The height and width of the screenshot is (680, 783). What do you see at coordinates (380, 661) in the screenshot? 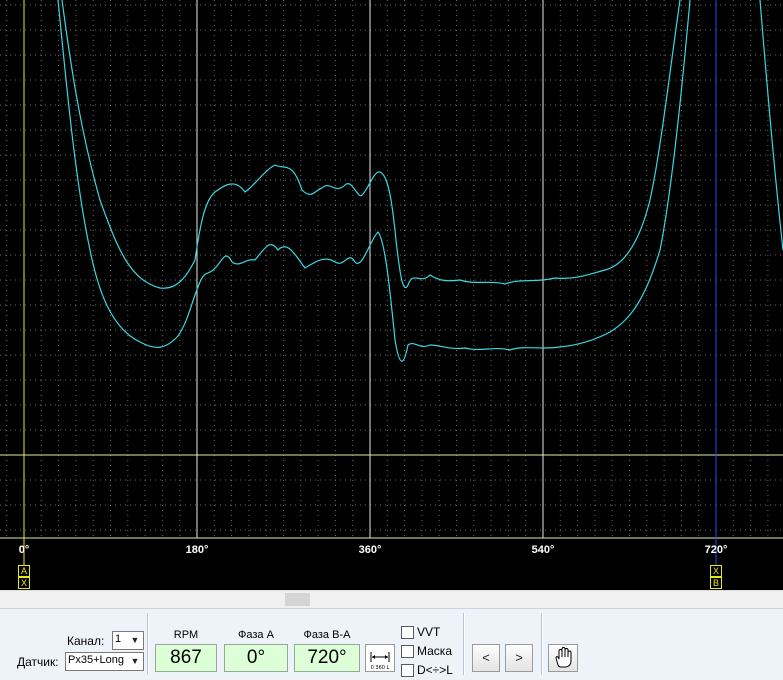
I see `range-measure-icon: 0 360 L` at bounding box center [380, 661].